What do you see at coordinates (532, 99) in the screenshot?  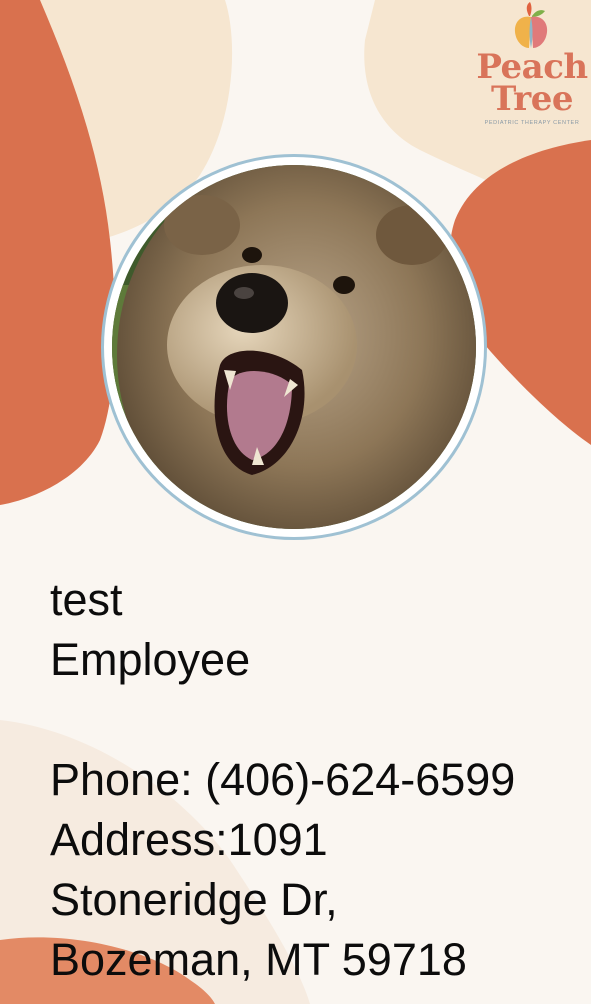 I see `logo-name-line2: Tree` at bounding box center [532, 99].